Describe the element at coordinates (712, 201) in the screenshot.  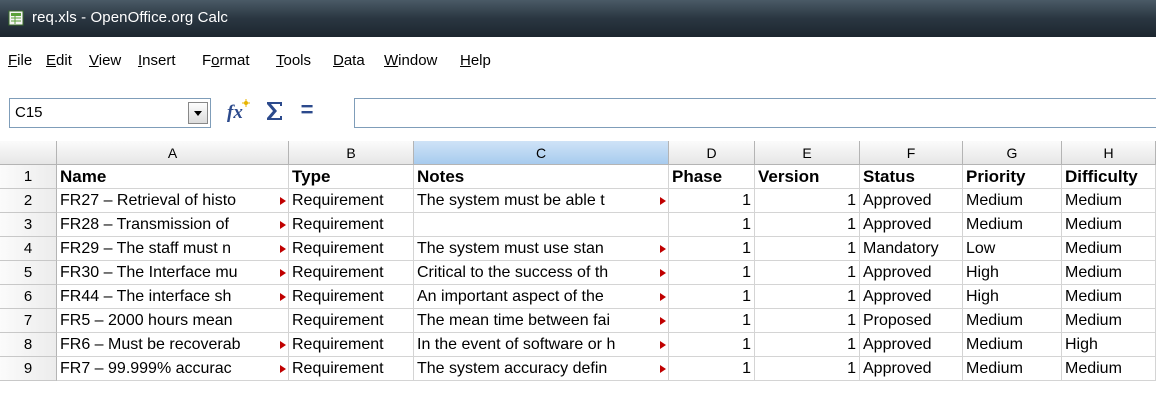
I see `cell-d2: 1` at that location.